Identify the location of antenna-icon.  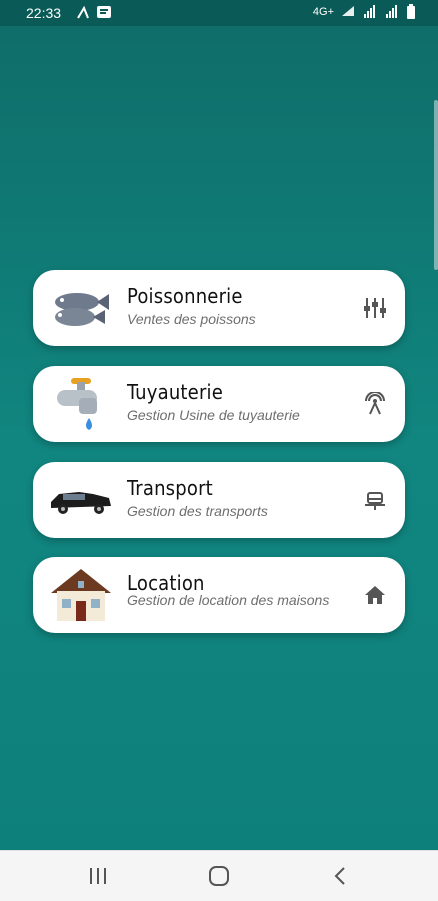
(375, 403).